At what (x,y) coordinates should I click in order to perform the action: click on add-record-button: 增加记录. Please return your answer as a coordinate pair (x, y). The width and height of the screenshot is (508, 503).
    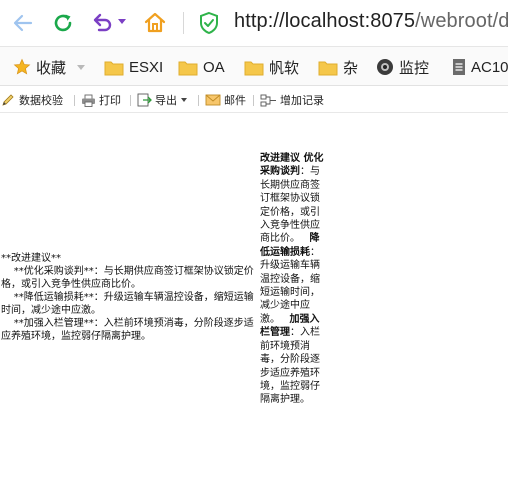
    Looking at the image, I should click on (292, 100).